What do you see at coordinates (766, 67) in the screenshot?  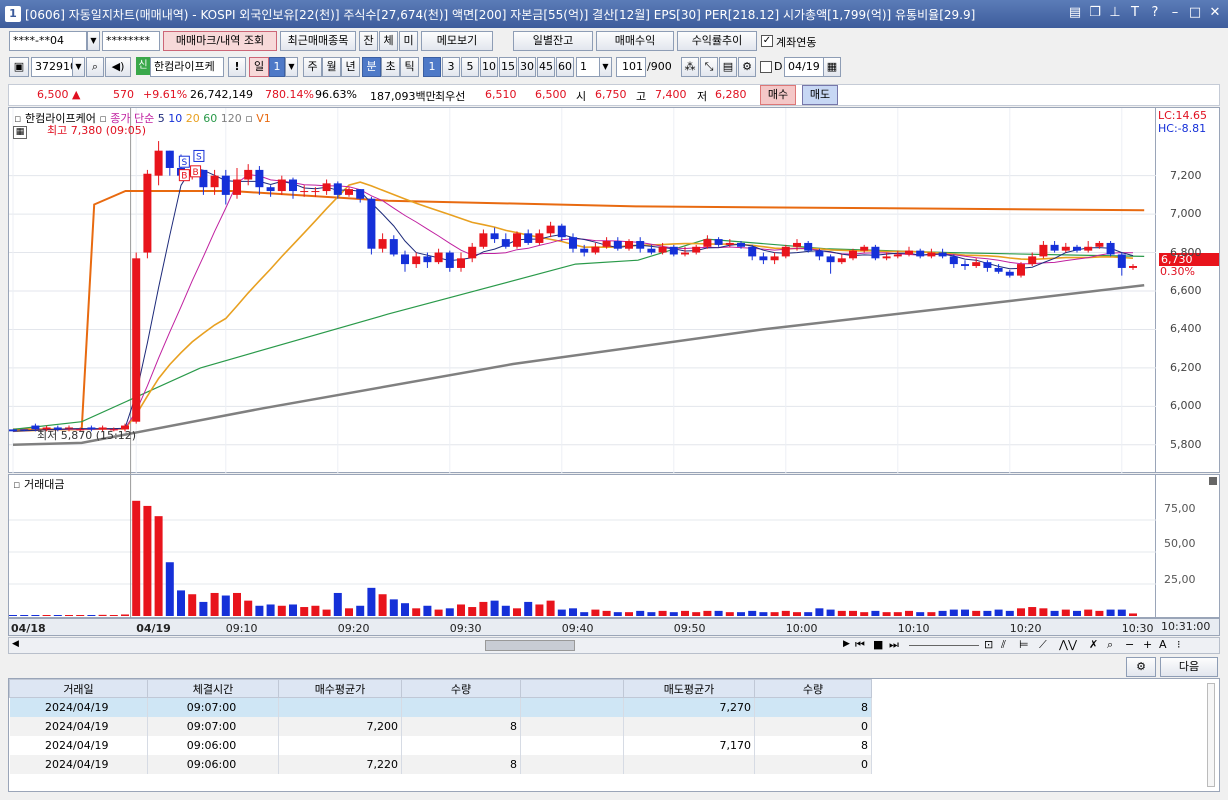 I see `date-checkbox` at bounding box center [766, 67].